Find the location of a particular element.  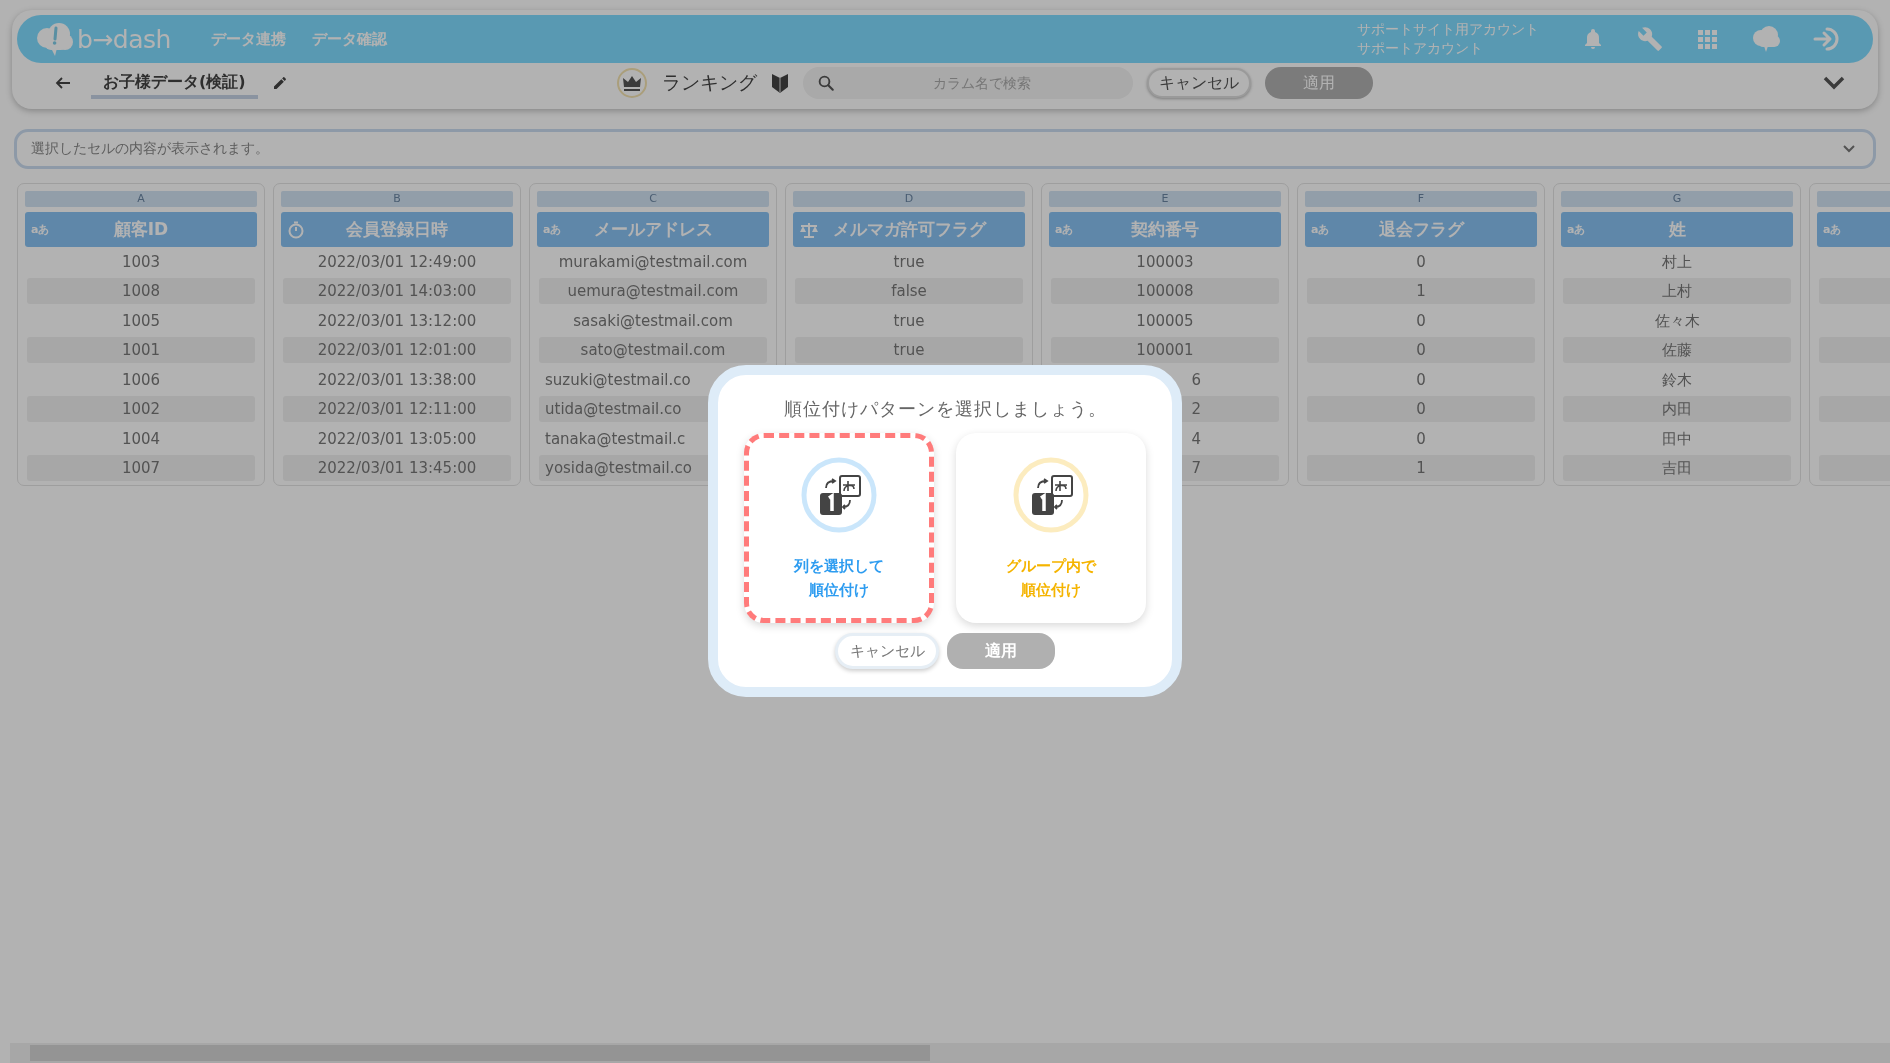

column-title: 契約番号 is located at coordinates (1165, 229).